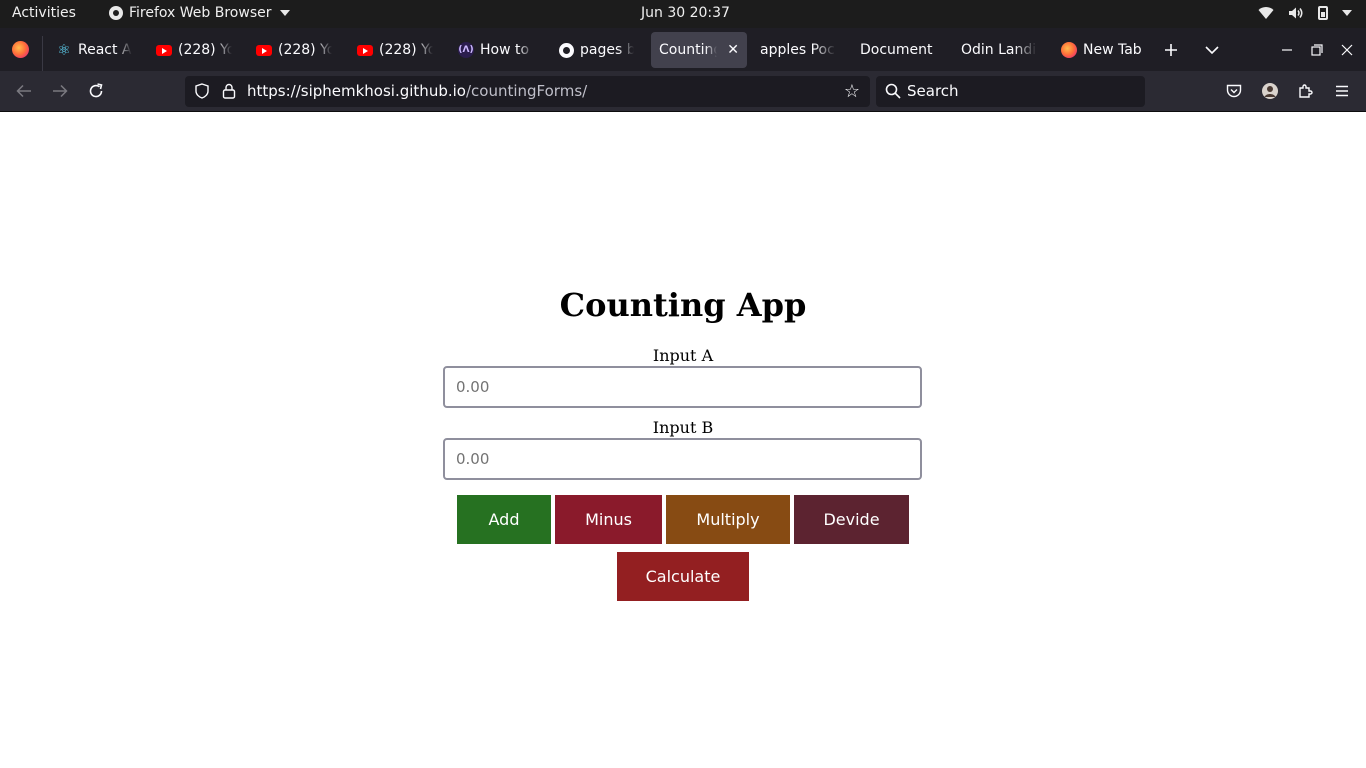 The width and height of the screenshot is (1366, 768). I want to click on input-b-field, so click(682, 459).